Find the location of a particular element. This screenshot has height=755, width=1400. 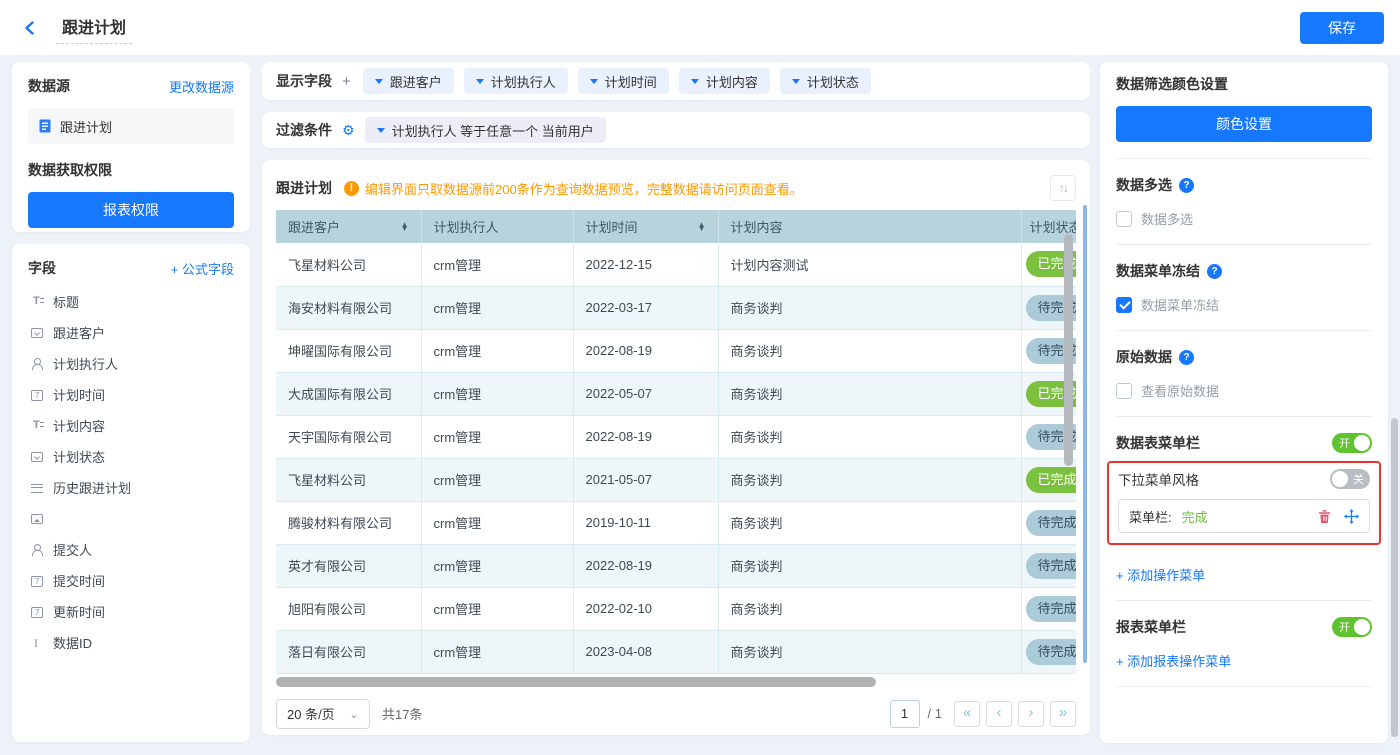

menu-freeze-checkbox is located at coordinates (1124, 304).